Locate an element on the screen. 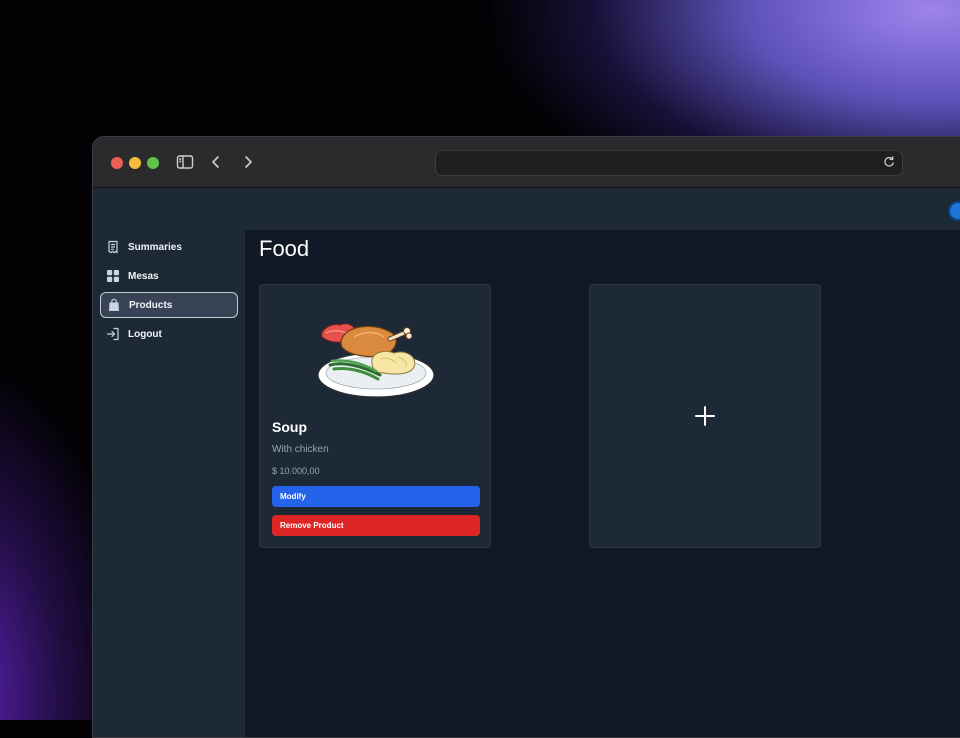 This screenshot has width=960, height=738. remove-product-button: Remove Product is located at coordinates (376, 525).